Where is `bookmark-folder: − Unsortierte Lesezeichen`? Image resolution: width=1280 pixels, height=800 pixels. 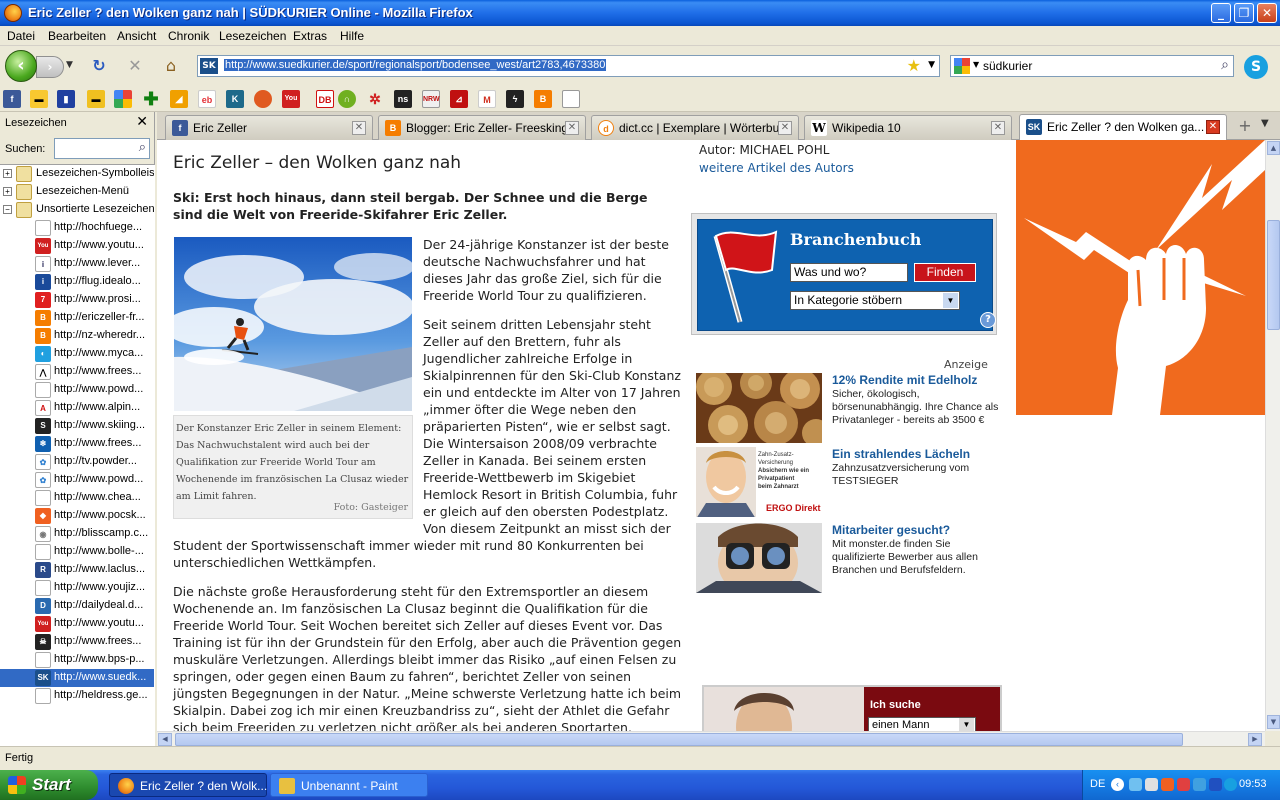 bookmark-folder: − Unsortierte Lesezeichen is located at coordinates (77, 210).